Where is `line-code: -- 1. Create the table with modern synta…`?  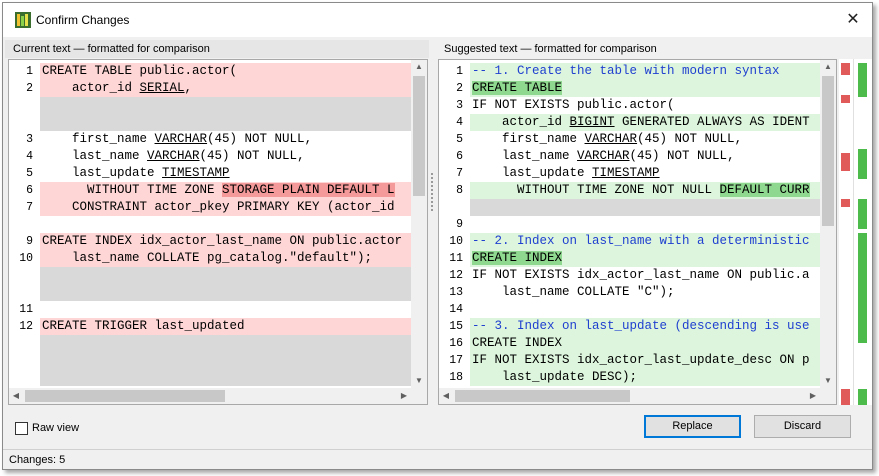
line-code: -- 1. Create the table with modern synta… is located at coordinates (645, 71).